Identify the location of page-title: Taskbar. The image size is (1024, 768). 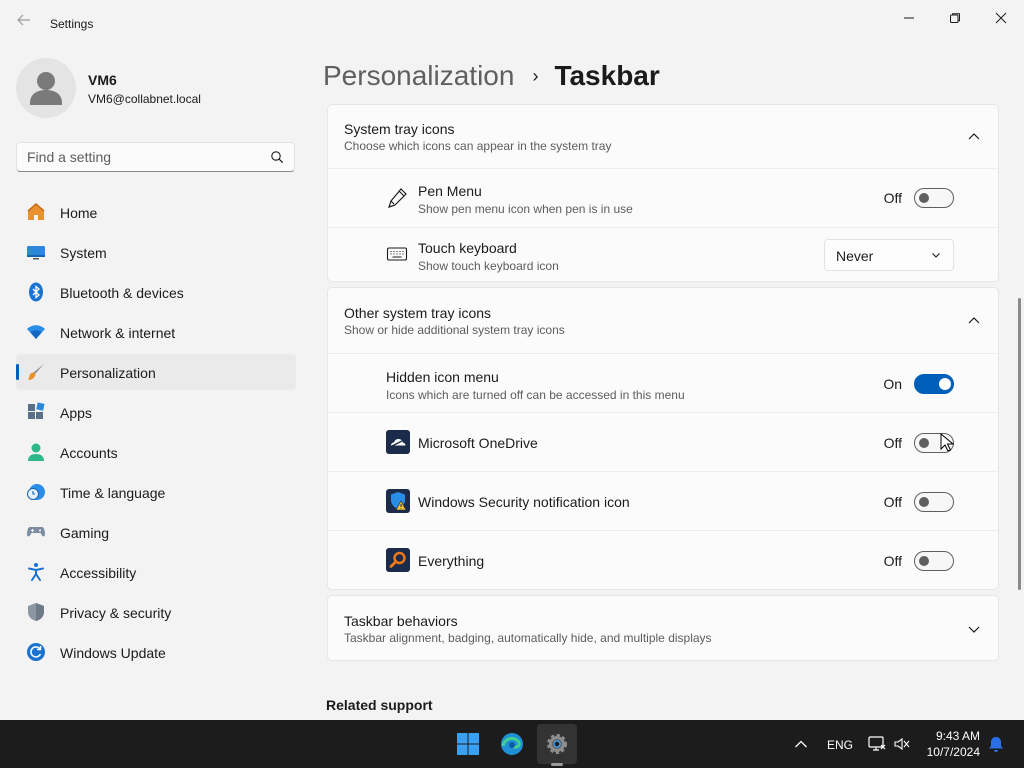
(607, 75).